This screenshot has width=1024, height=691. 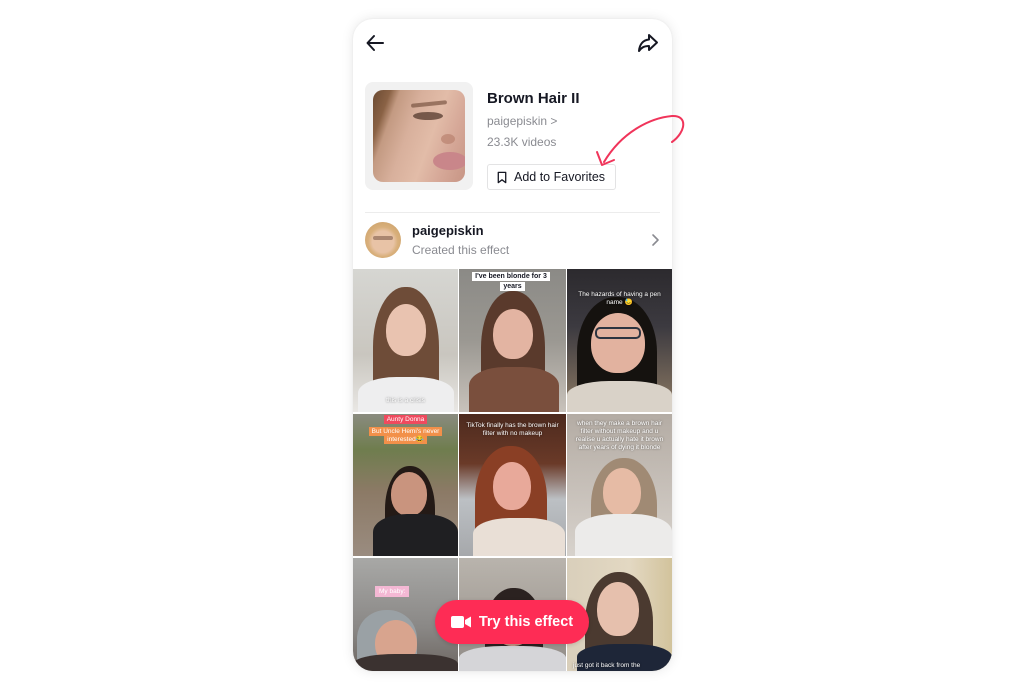 What do you see at coordinates (512, 212) in the screenshot?
I see `divider` at bounding box center [512, 212].